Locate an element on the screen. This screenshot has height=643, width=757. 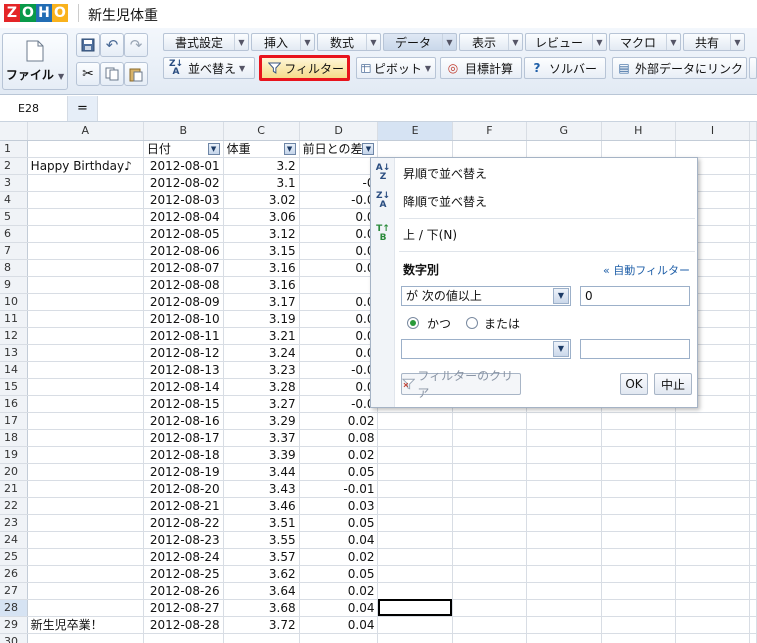
tab-data: データ ▼ is located at coordinates (420, 42).